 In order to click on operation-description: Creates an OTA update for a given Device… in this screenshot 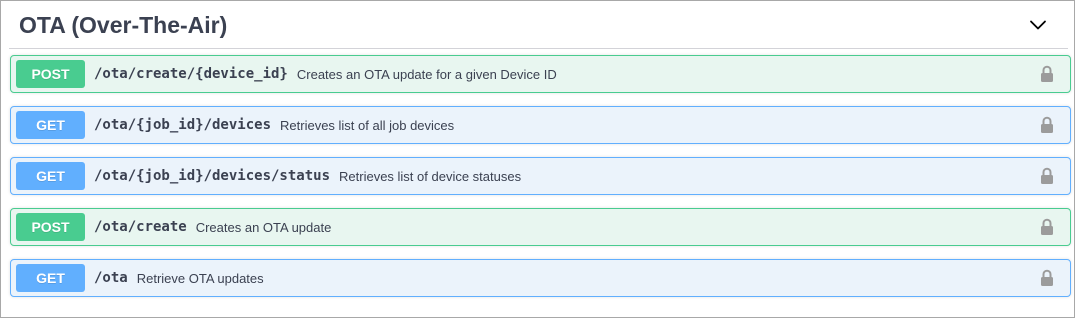, I will do `click(426, 74)`.